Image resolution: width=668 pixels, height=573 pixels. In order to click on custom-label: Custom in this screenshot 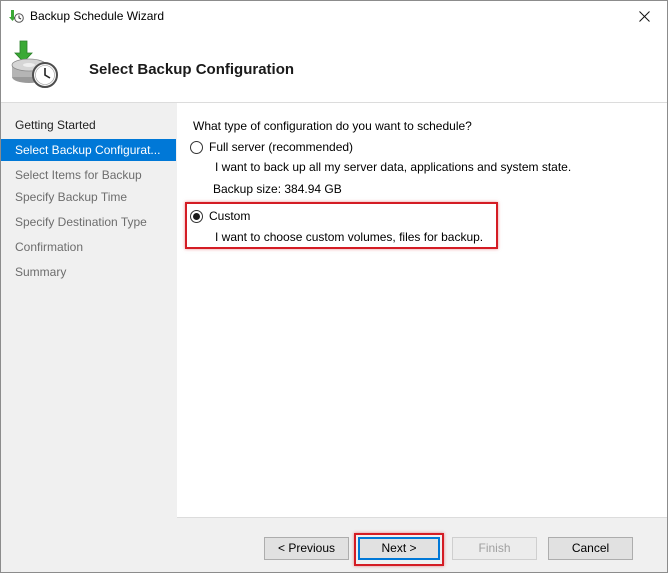, I will do `click(229, 216)`.